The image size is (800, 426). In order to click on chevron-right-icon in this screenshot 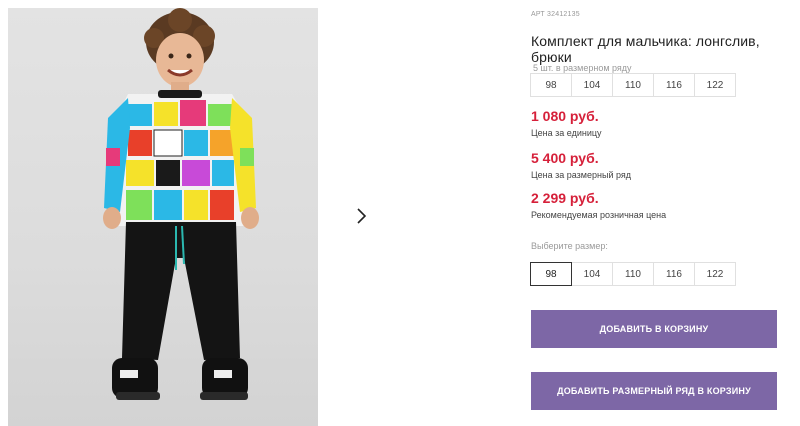, I will do `click(362, 216)`.